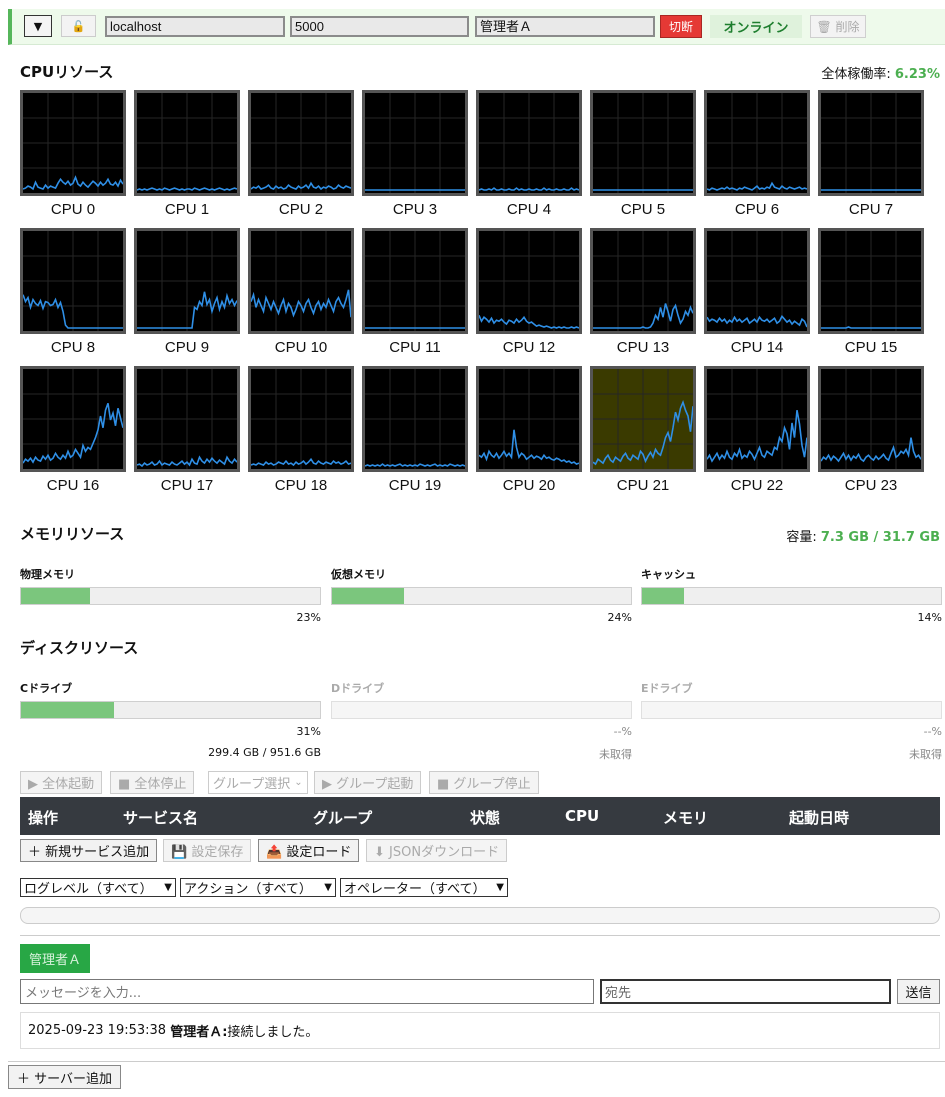  I want to click on memory-bar-cache: キャッシュ 14%, so click(791, 595).